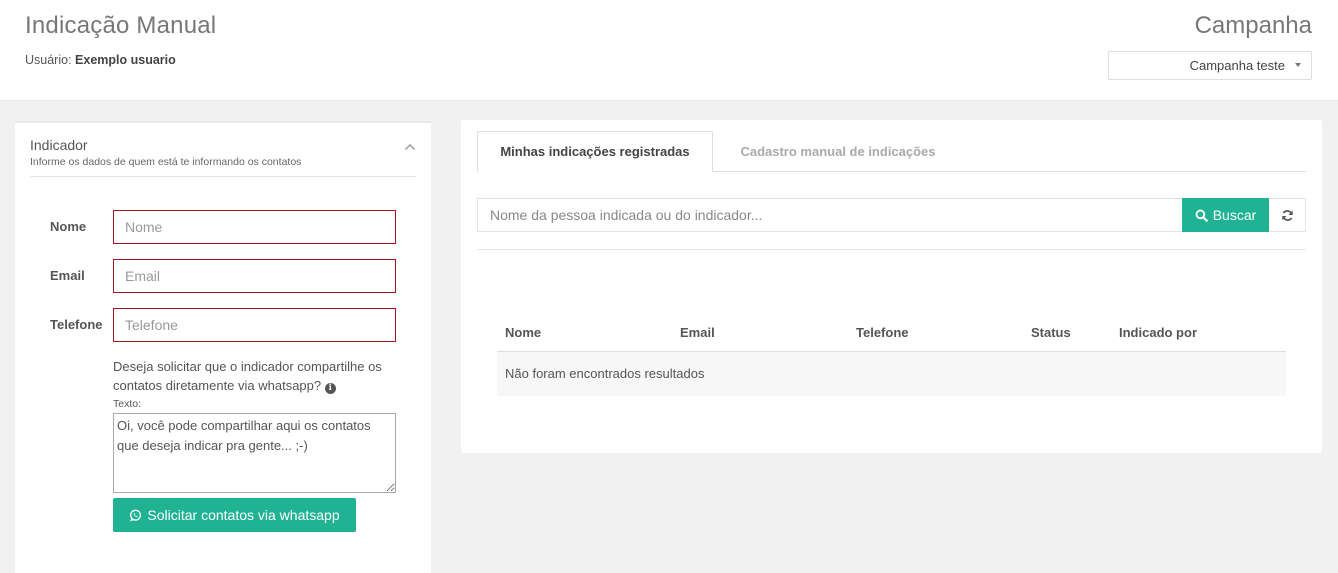 The width and height of the screenshot is (1338, 573). Describe the element at coordinates (410, 147) in the screenshot. I see `chevron-up-icon` at that location.